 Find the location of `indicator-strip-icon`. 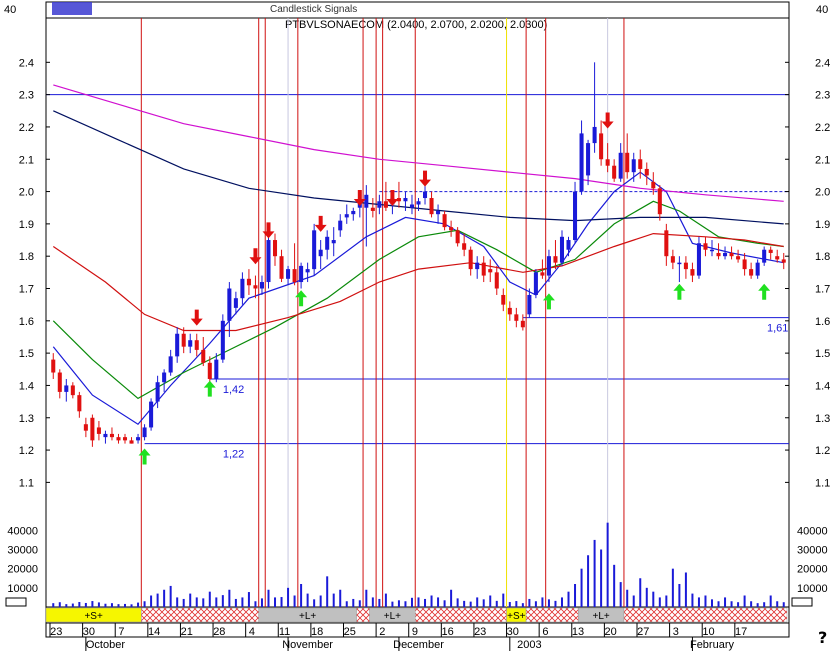

indicator-strip-icon is located at coordinates (72, 8).